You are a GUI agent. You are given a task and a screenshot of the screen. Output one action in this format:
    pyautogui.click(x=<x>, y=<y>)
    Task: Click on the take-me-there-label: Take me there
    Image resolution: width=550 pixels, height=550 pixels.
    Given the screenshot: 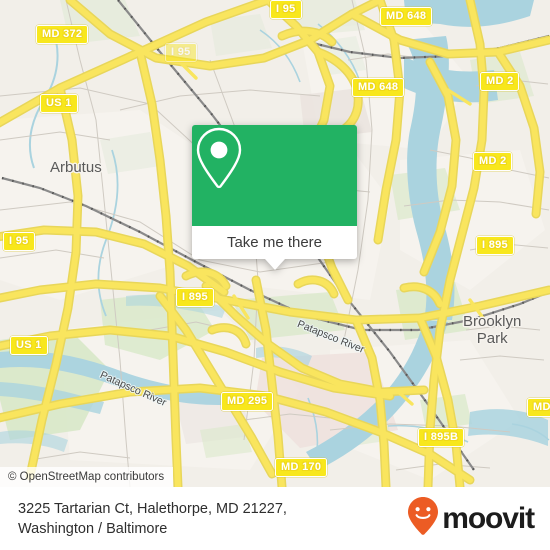 What is the action you would take?
    pyautogui.click(x=274, y=242)
    